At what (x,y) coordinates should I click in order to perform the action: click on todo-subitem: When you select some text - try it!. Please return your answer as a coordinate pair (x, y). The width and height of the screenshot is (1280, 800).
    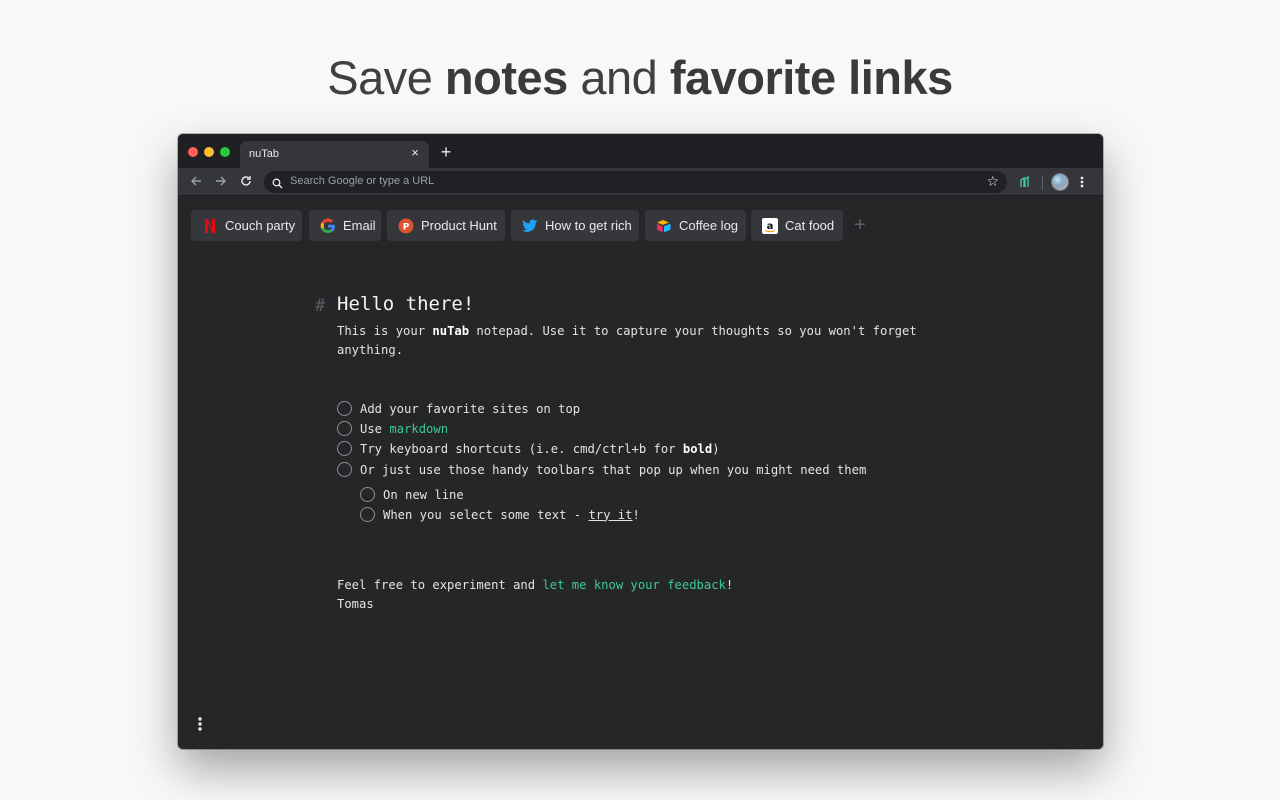
    Looking at the image, I should click on (500, 514).